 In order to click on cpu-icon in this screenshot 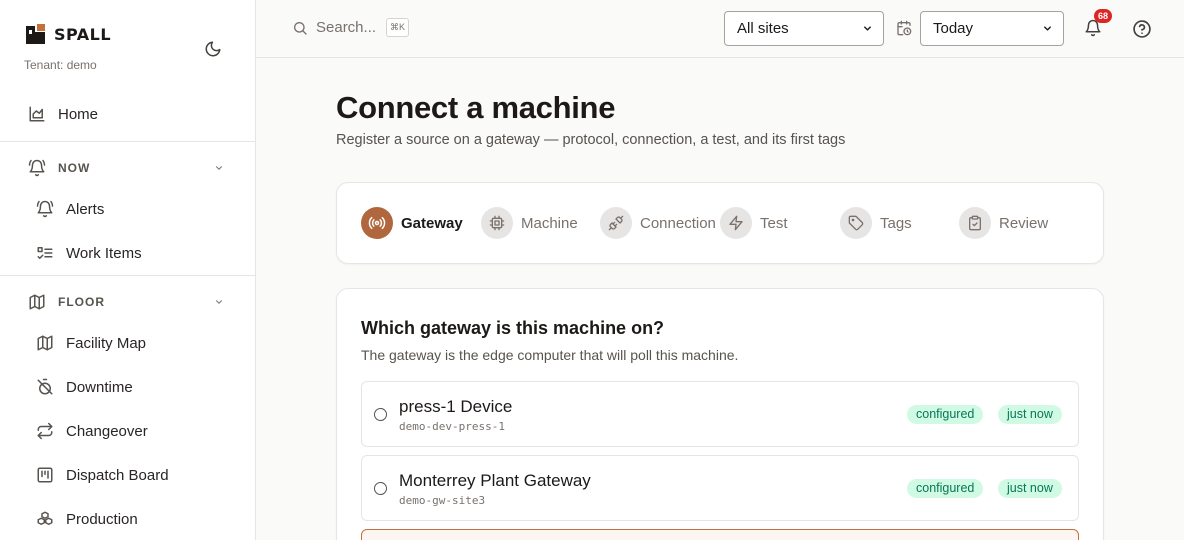, I will do `click(497, 223)`.